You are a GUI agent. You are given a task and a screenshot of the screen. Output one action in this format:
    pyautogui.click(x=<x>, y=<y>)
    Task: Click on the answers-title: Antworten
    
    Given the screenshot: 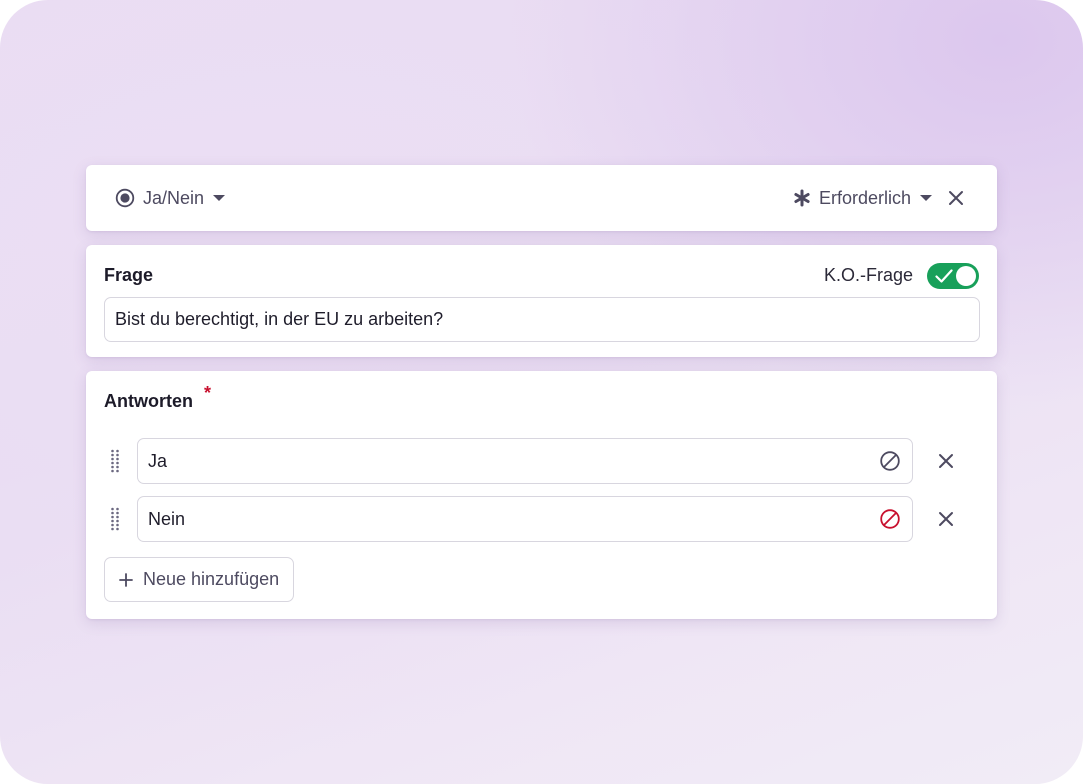 What is the action you would take?
    pyautogui.click(x=148, y=401)
    